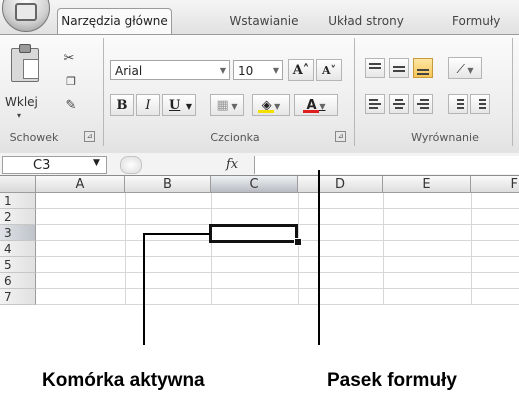 This screenshot has width=519, height=401. Describe the element at coordinates (386, 165) in the screenshot. I see `formula-input` at that location.